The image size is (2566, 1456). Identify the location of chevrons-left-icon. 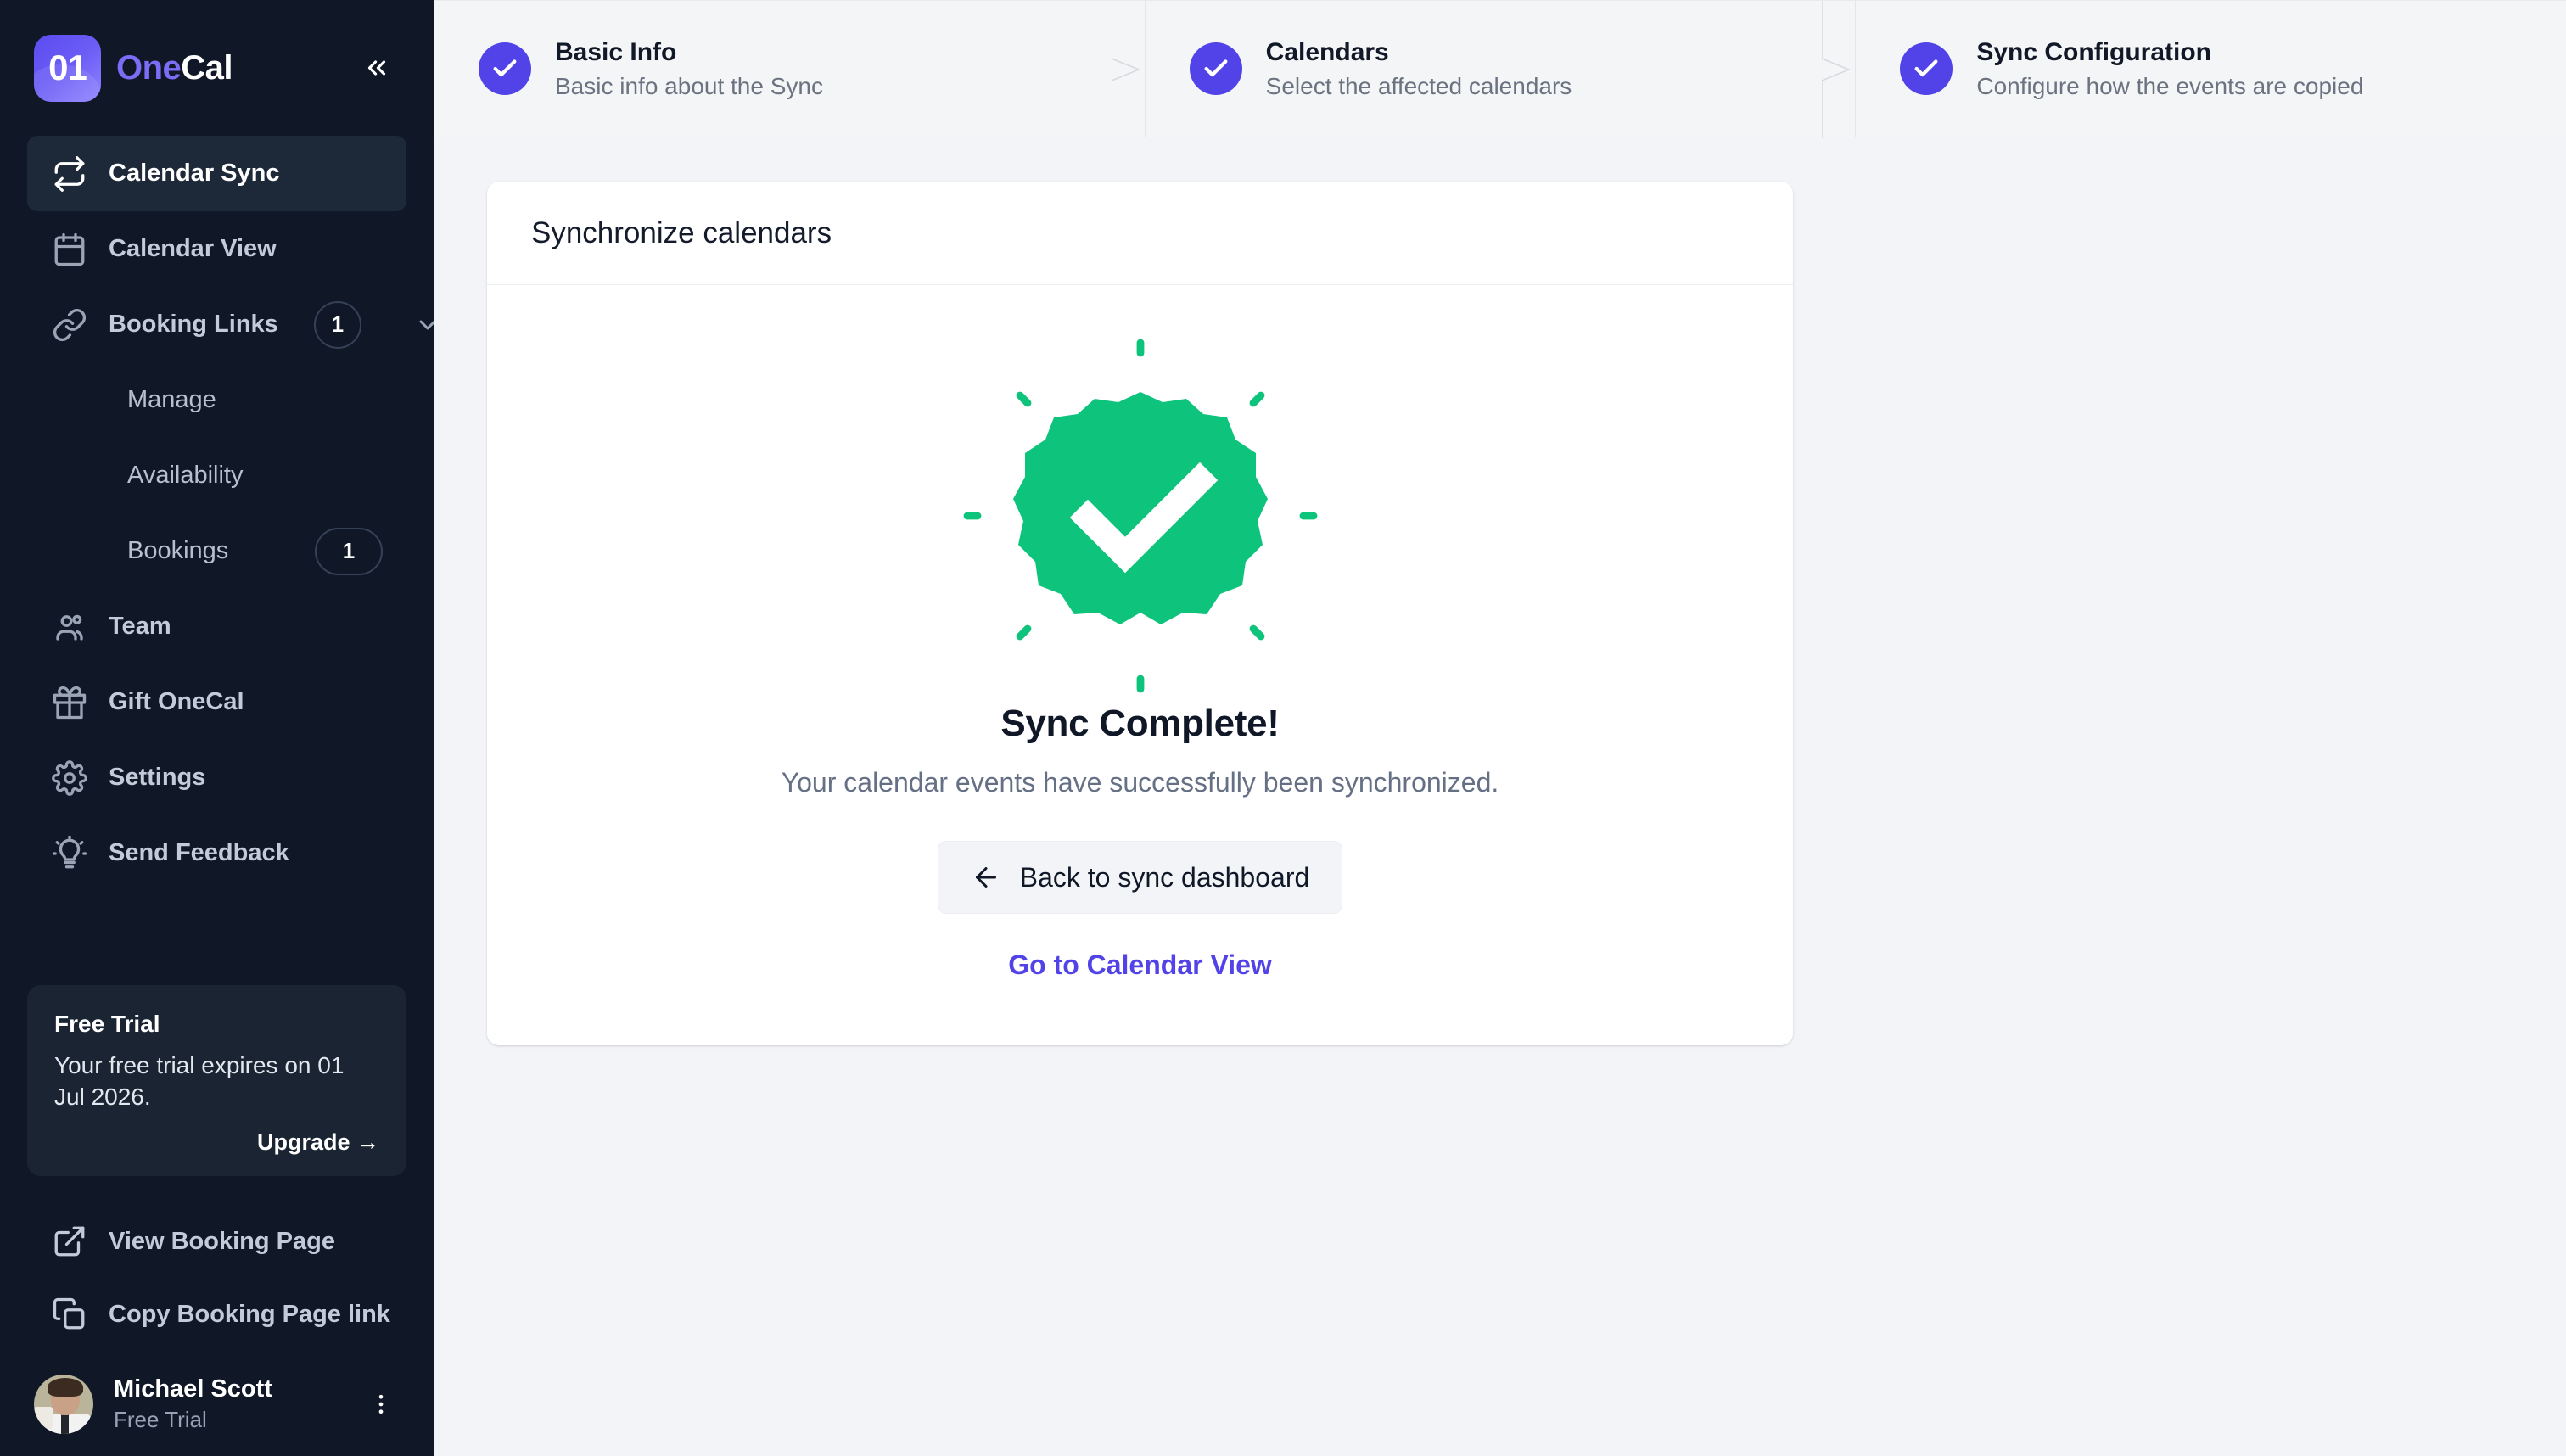
(377, 68).